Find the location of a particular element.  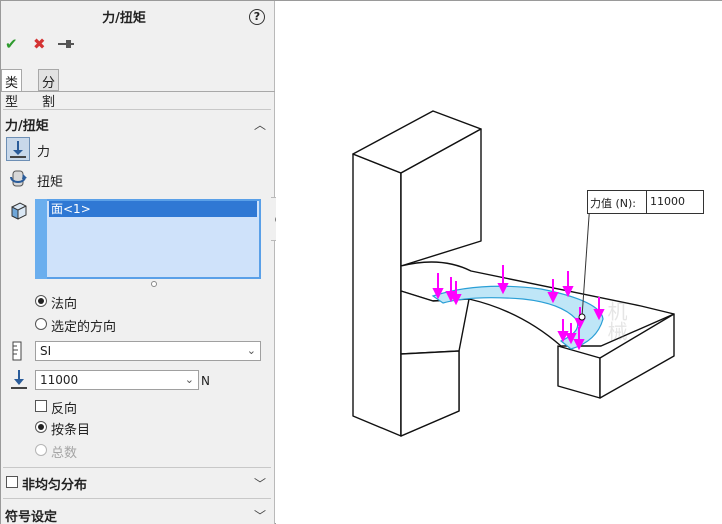

ok-check-icon: ✔ is located at coordinates (11, 44).